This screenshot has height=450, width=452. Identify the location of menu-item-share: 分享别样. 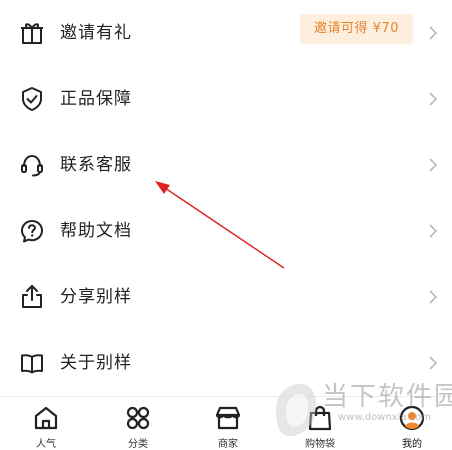
(226, 297).